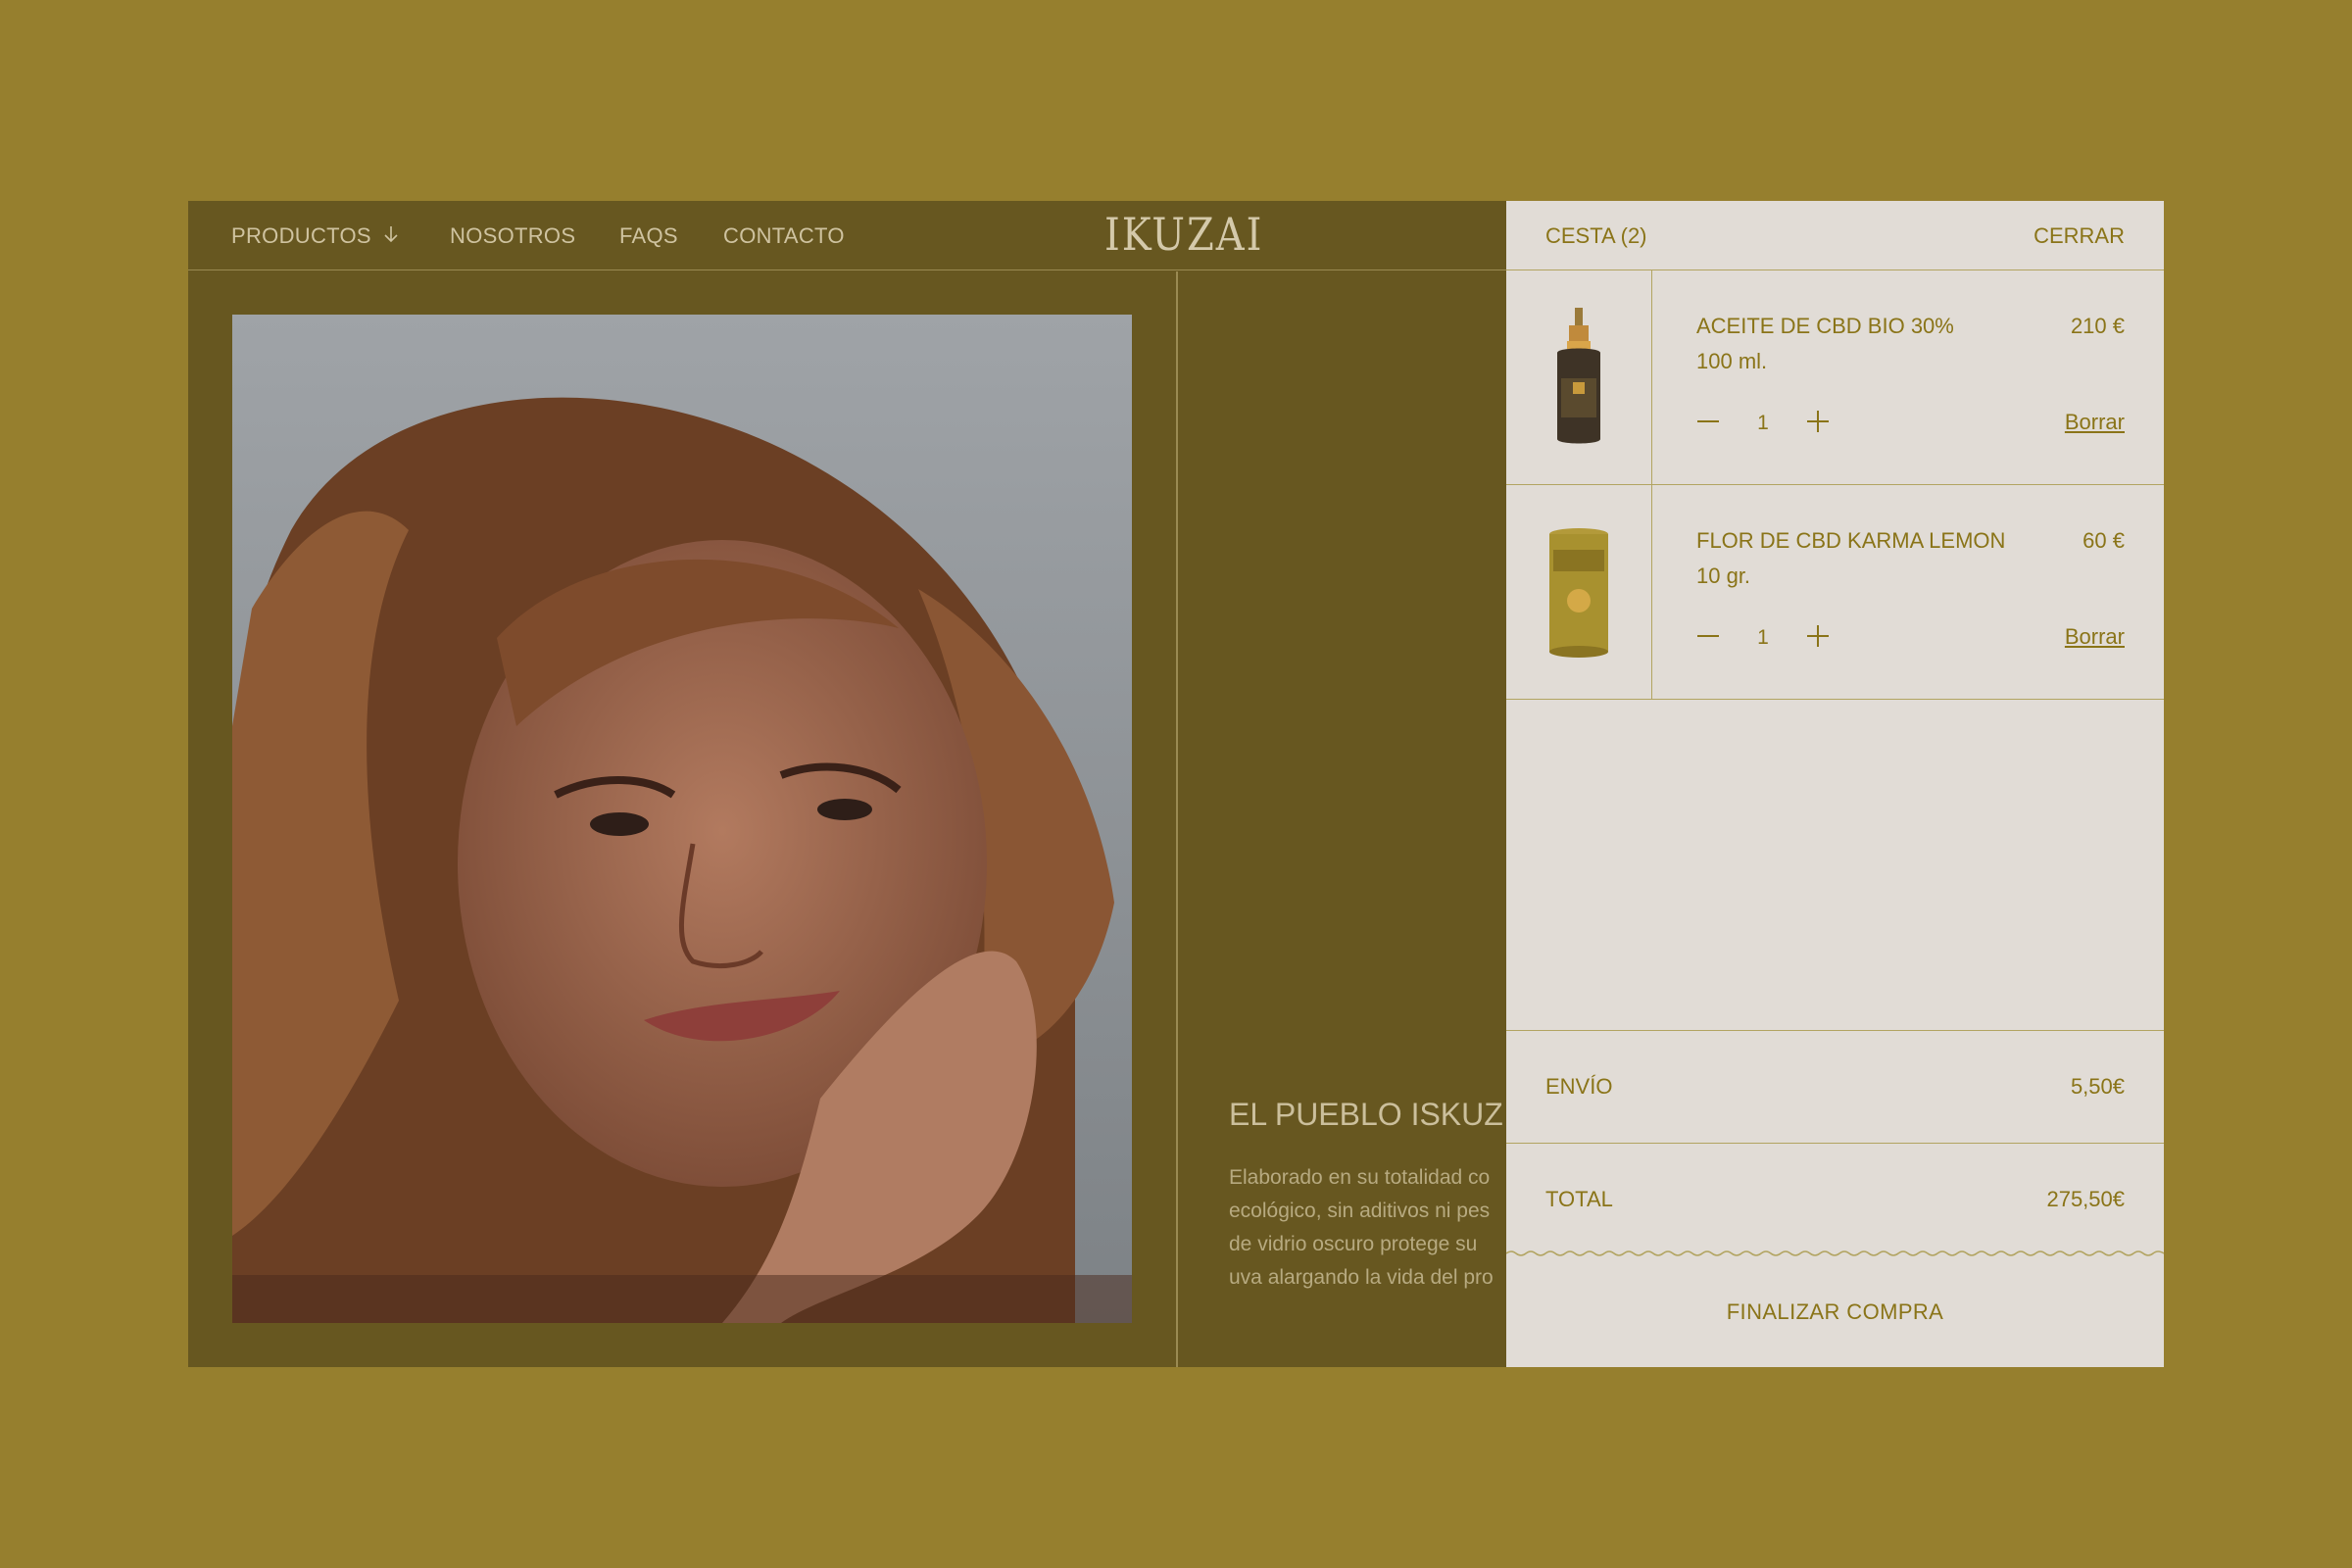 This screenshot has width=2352, height=1568. I want to click on item-price: 60 €, so click(2103, 540).